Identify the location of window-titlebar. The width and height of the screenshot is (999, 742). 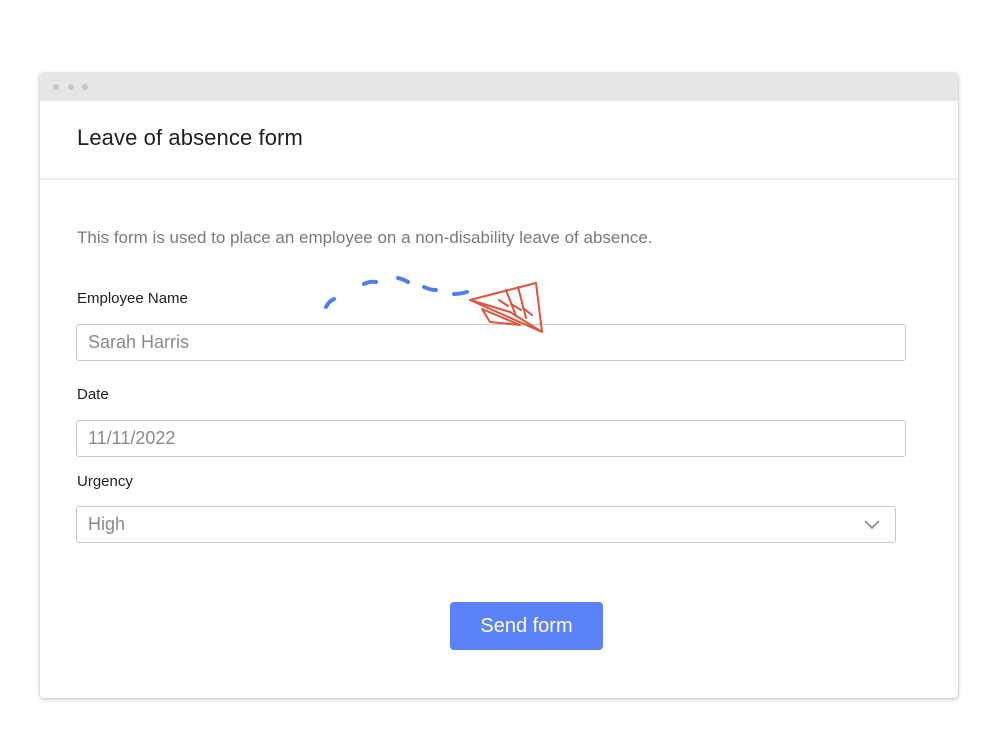
(499, 87).